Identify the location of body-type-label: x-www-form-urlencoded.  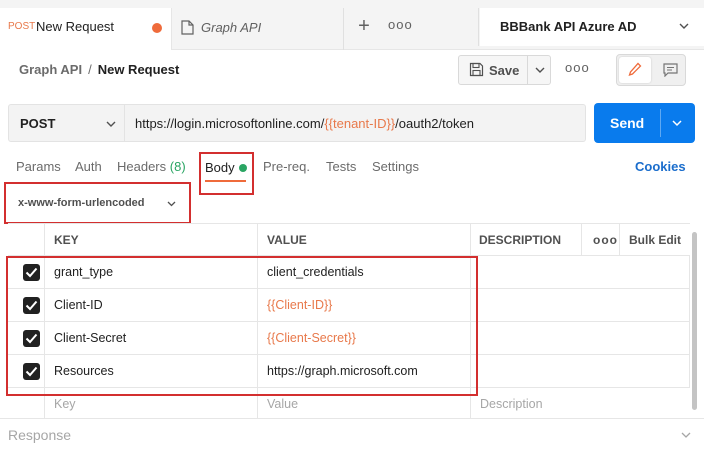
(81, 203).